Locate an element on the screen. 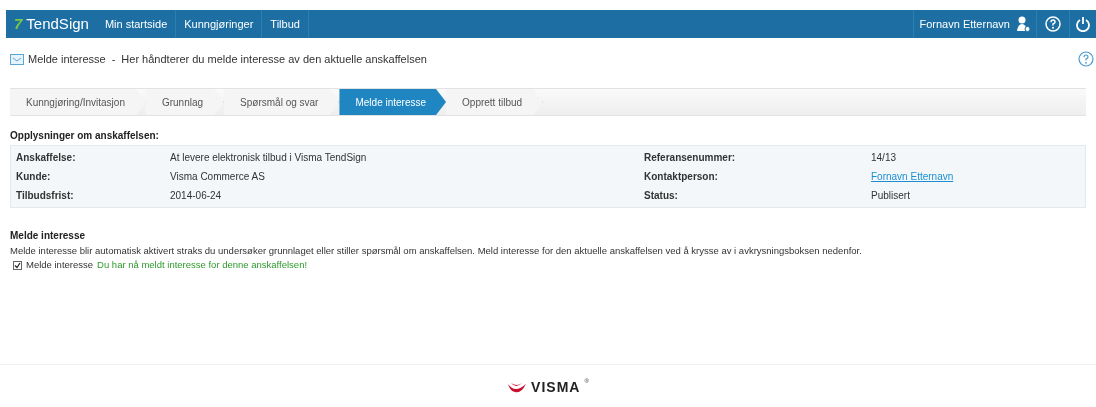 The height and width of the screenshot is (407, 1096). page-subtitle: Her håndterer du melde interesse av den aktuelle anskaffelsen is located at coordinates (274, 59).